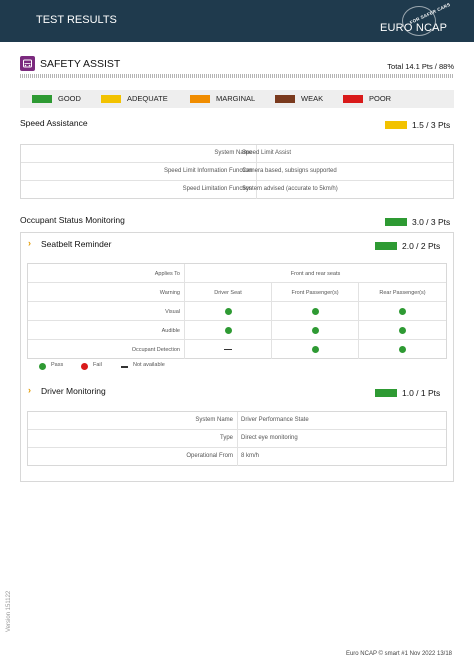 This screenshot has height=670, width=474. I want to click on table-row: Applies To Front and rear seats, so click(237, 273).